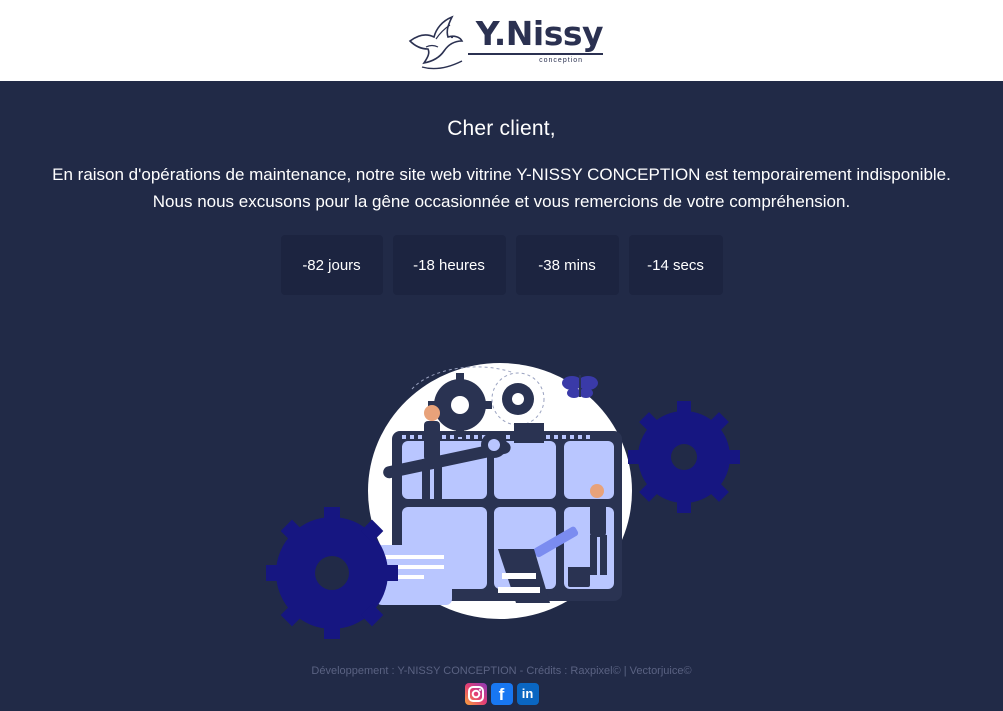  I want to click on greeting-heading: Cher client,, so click(501, 128).